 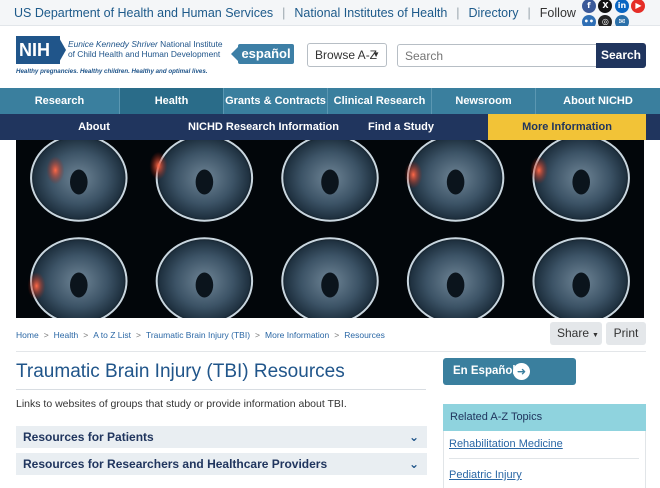 I want to click on institute-name-italic: Eunice Kennedy Shriver, so click(x=113, y=44).